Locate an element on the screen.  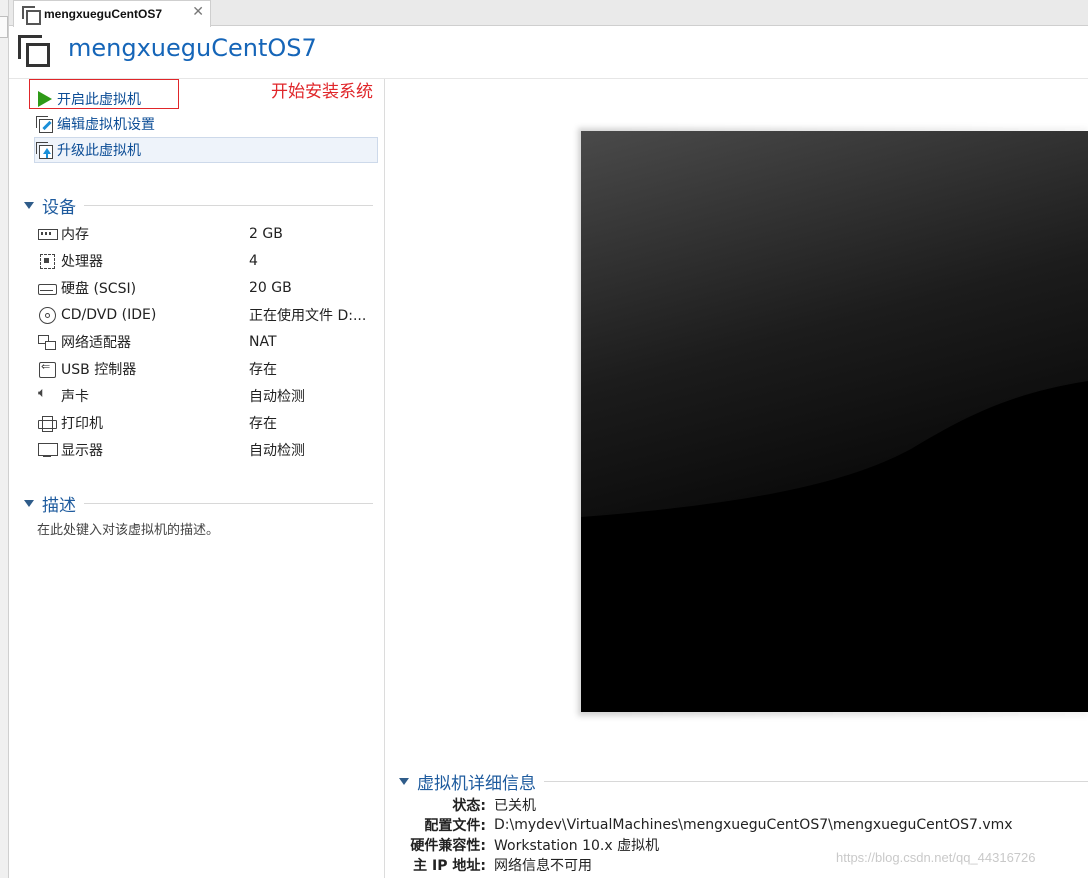
detail-row-status: 状态: 已关机 is located at coordinates (743, 805).